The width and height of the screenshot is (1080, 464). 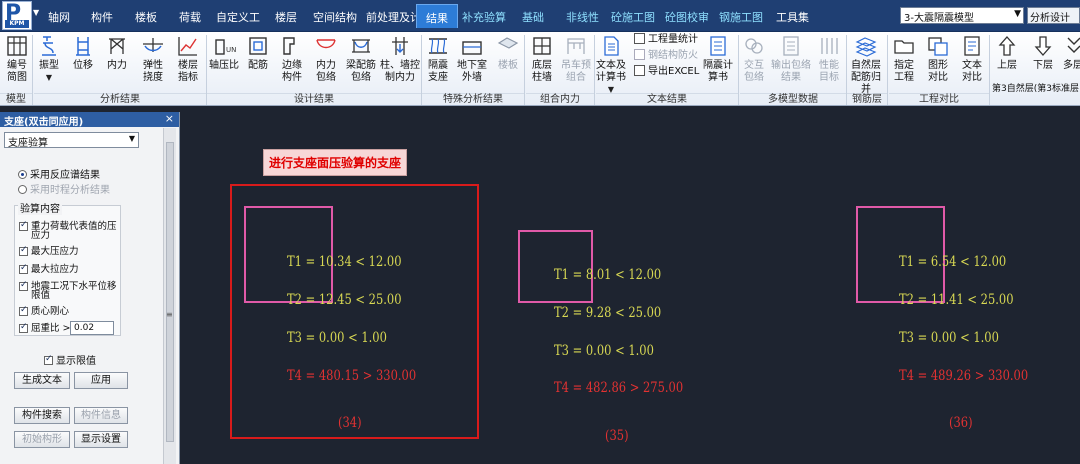 What do you see at coordinates (393, 17) in the screenshot?
I see `menu-item-preprocess: 前处理及计` at bounding box center [393, 17].